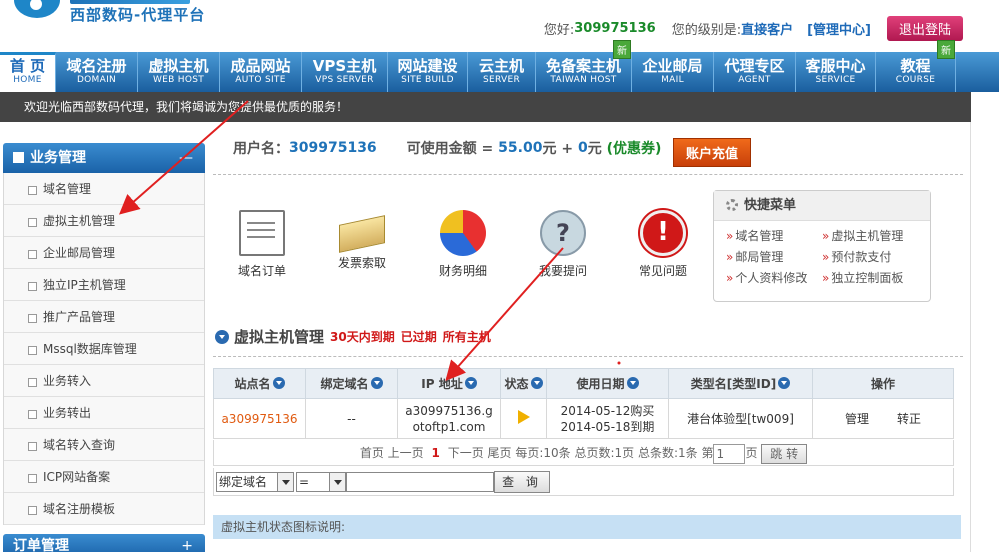  I want to click on col-ip: IP 地址, so click(449, 383).